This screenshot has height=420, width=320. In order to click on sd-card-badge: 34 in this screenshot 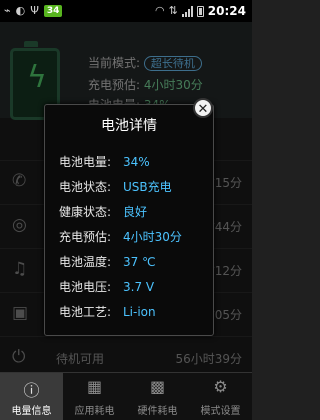, I will do `click(53, 11)`.